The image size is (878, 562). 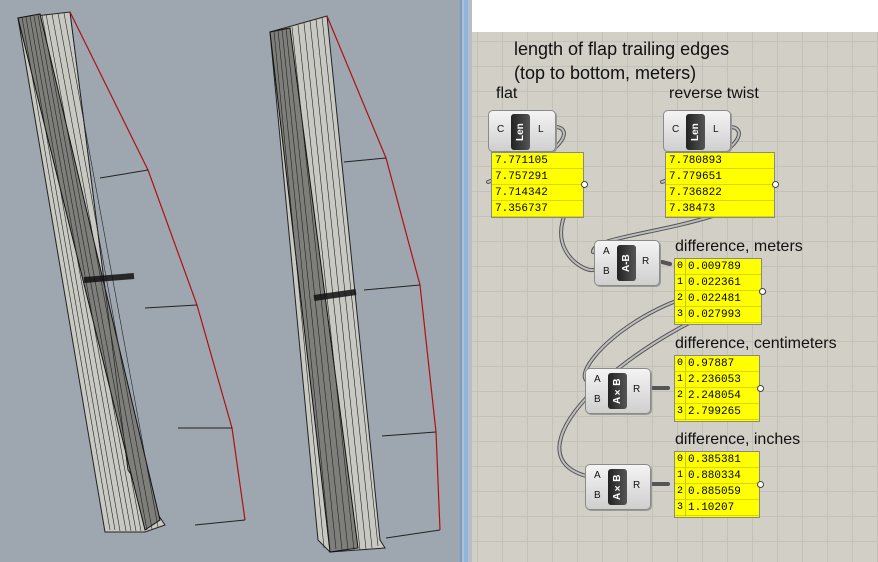 What do you see at coordinates (666, 263) in the screenshot?
I see `wire-sub-to-panel` at bounding box center [666, 263].